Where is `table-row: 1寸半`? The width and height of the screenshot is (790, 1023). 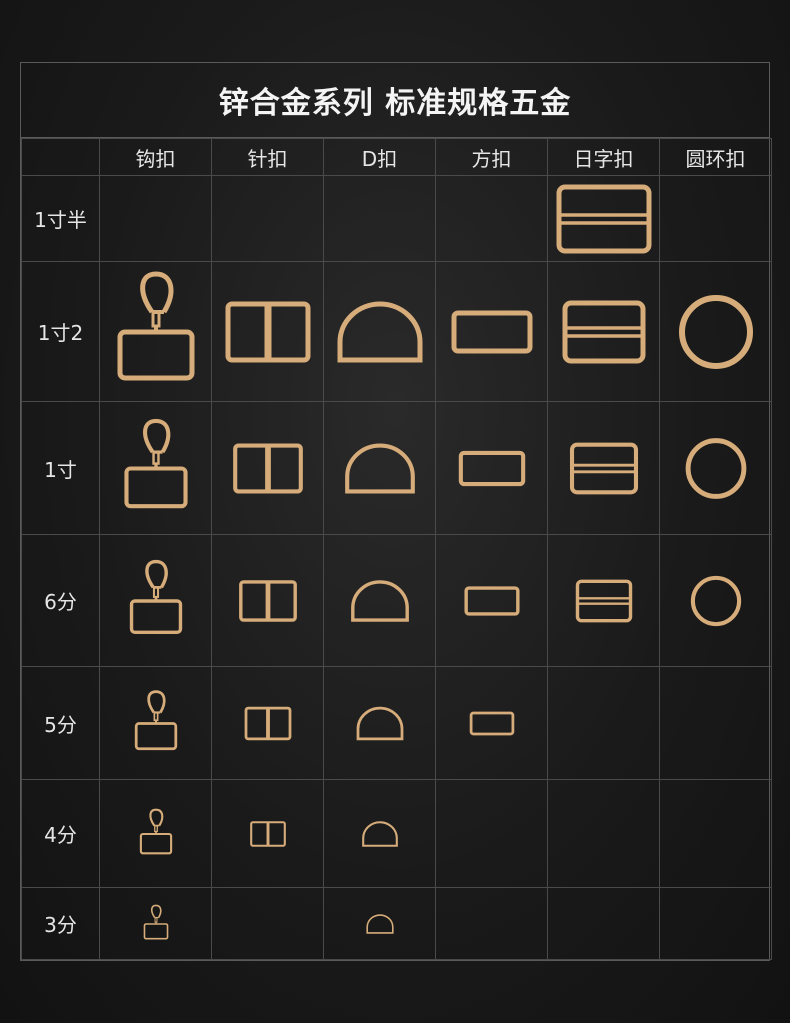
table-row: 1寸半 is located at coordinates (396, 218).